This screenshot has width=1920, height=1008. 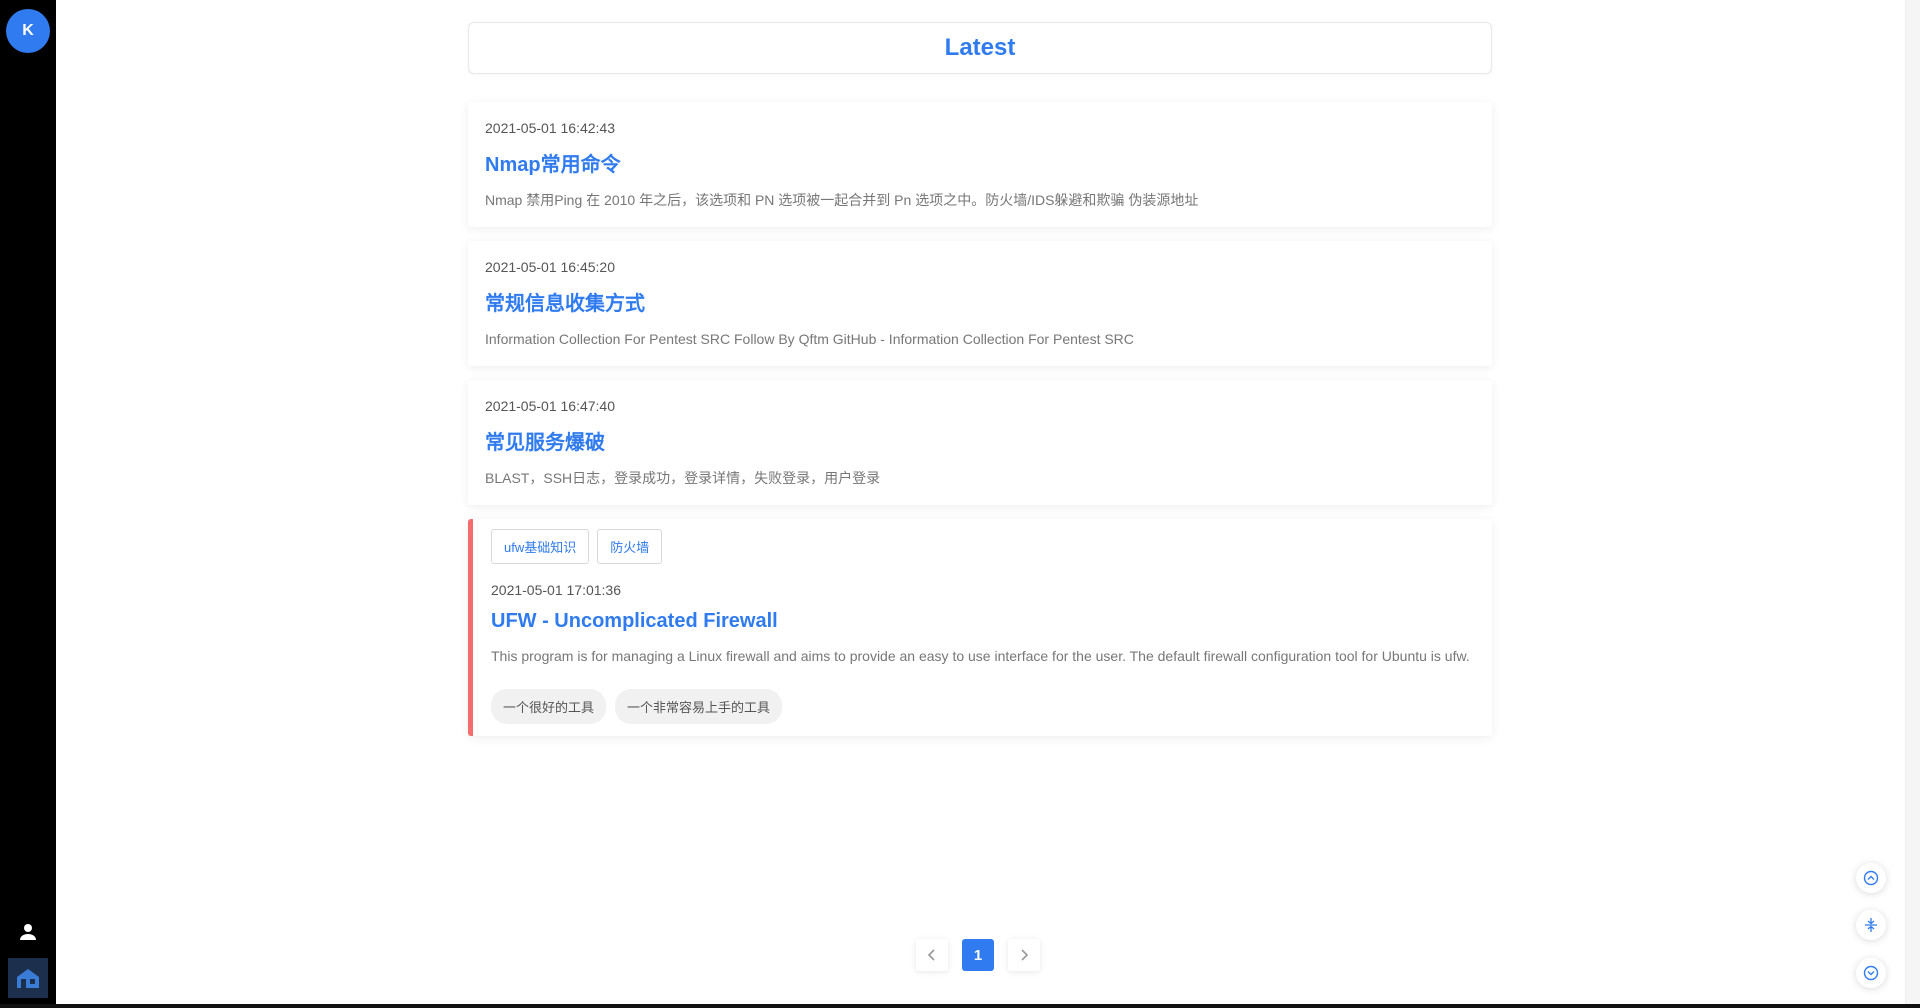 I want to click on chevron-right-icon, so click(x=1025, y=955).